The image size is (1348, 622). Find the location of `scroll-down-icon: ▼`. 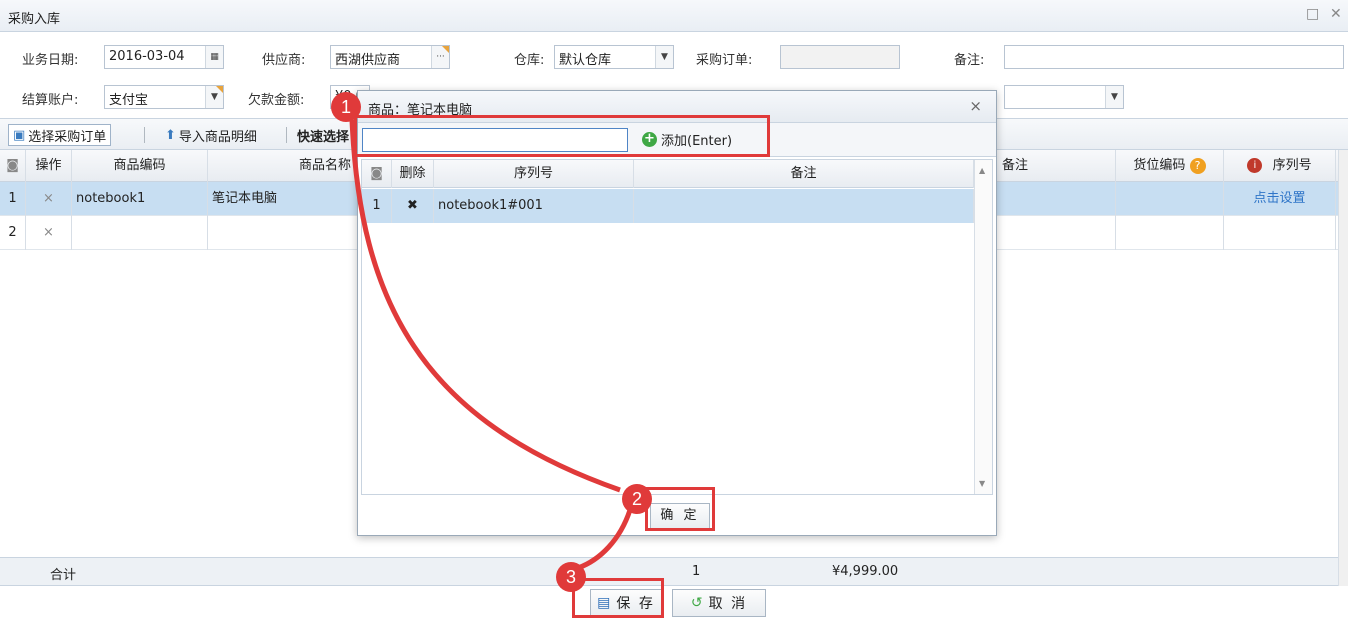

scroll-down-icon: ▼ is located at coordinates (982, 483).